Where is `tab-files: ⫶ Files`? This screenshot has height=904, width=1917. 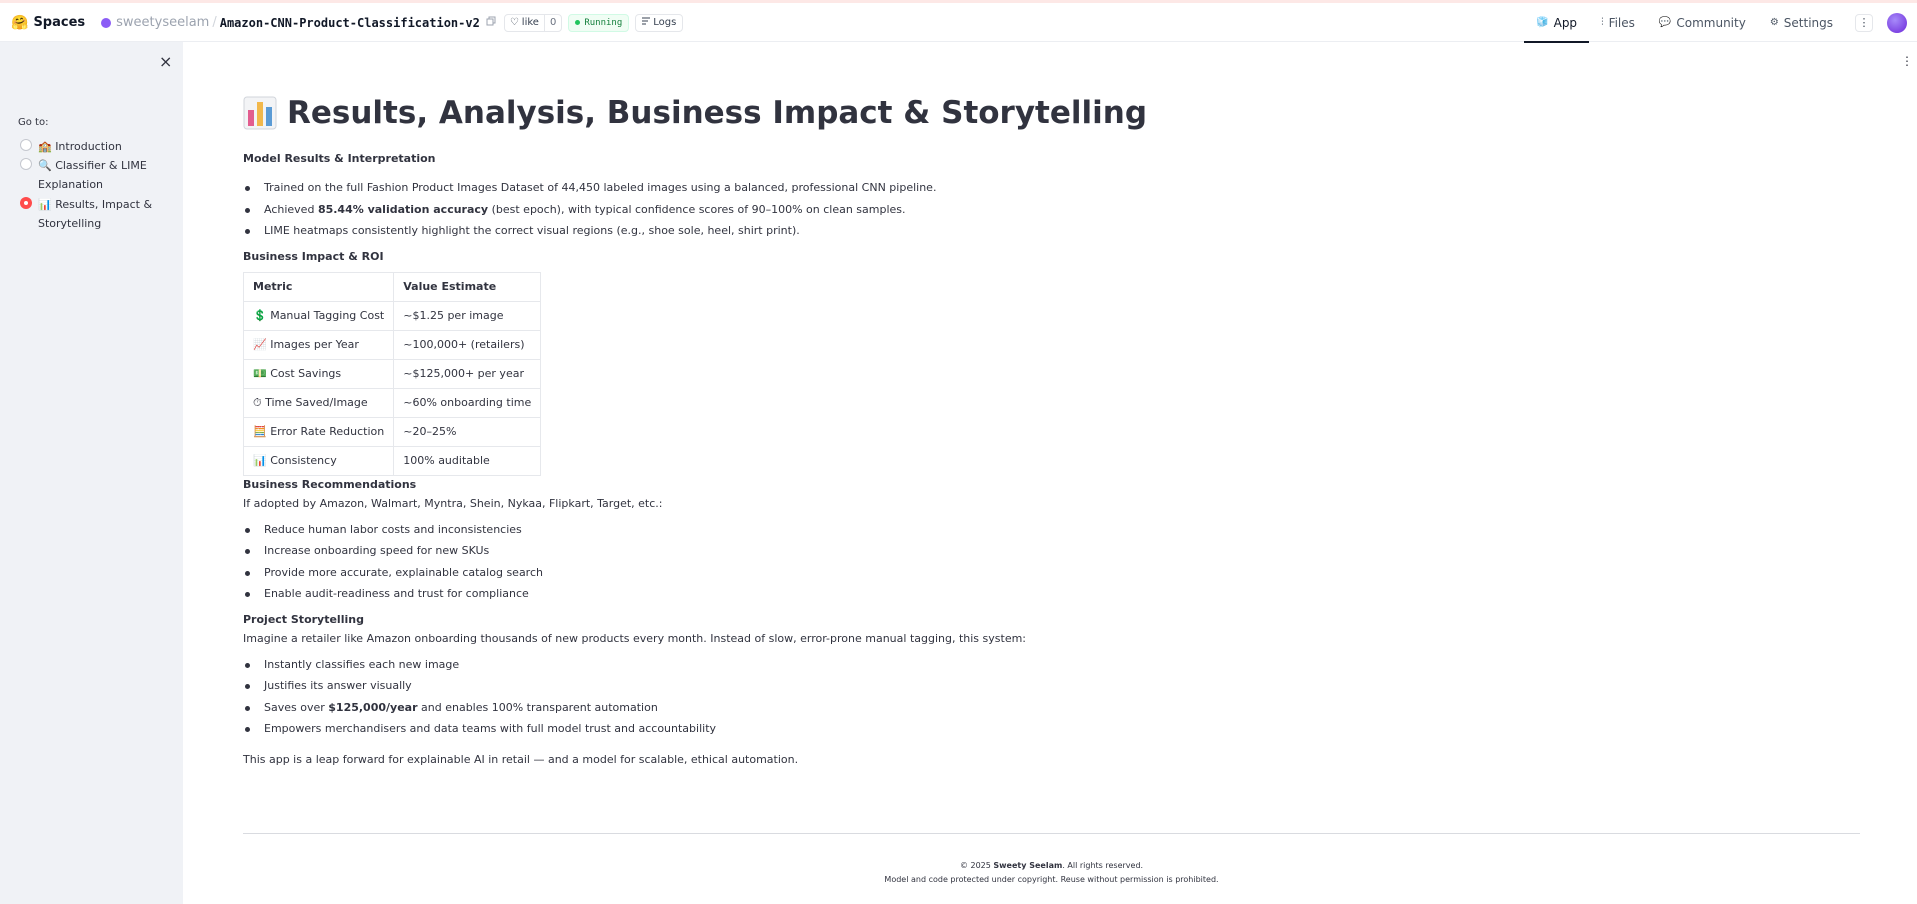
tab-files: ⫶ Files is located at coordinates (1618, 22).